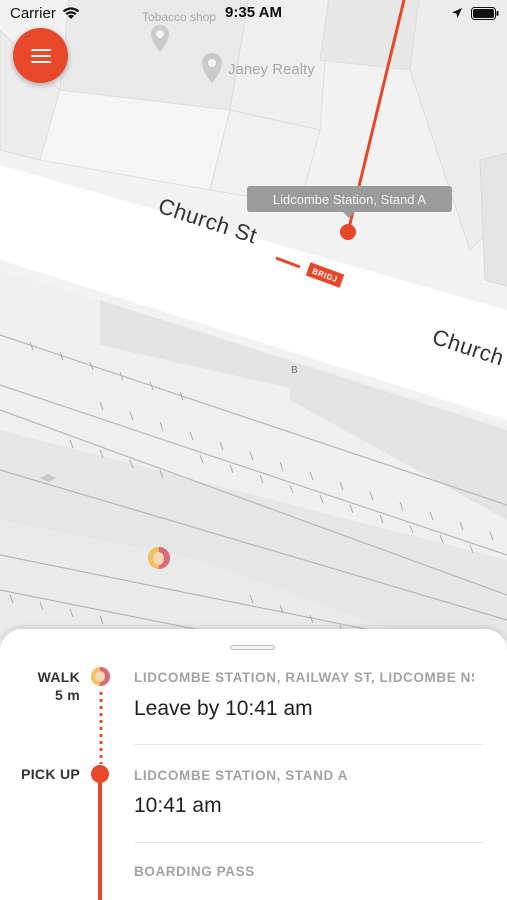  I want to click on status-time: 9:35 AM, so click(253, 12).